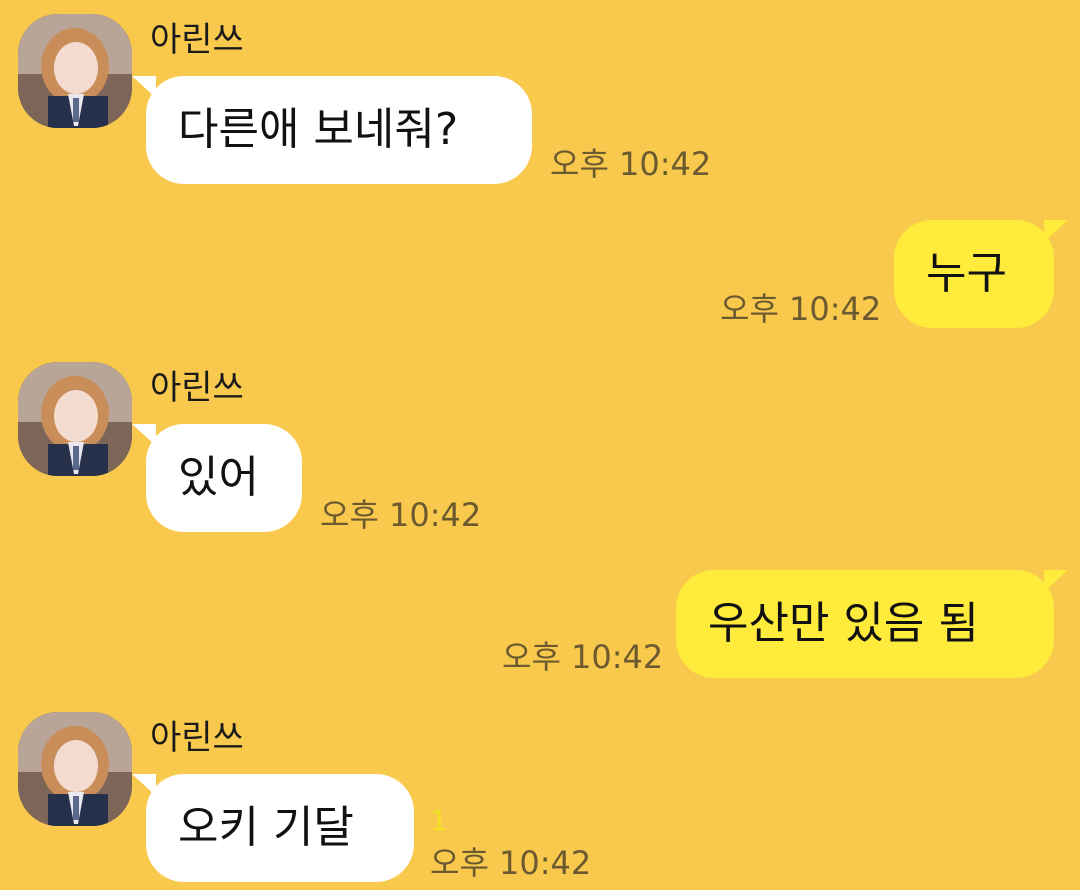 Image resolution: width=1080 pixels, height=890 pixels. I want to click on message-text: 오키 기달, so click(266, 827).